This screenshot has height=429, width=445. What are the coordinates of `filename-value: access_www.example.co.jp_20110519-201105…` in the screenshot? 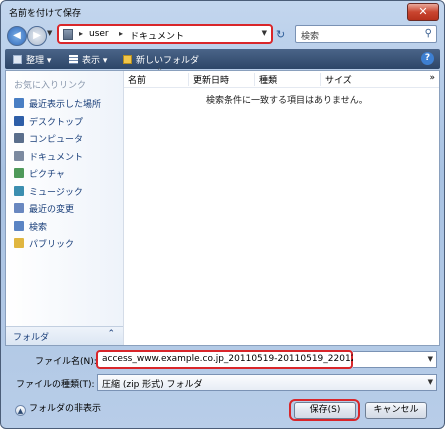 It's located at (229, 359).